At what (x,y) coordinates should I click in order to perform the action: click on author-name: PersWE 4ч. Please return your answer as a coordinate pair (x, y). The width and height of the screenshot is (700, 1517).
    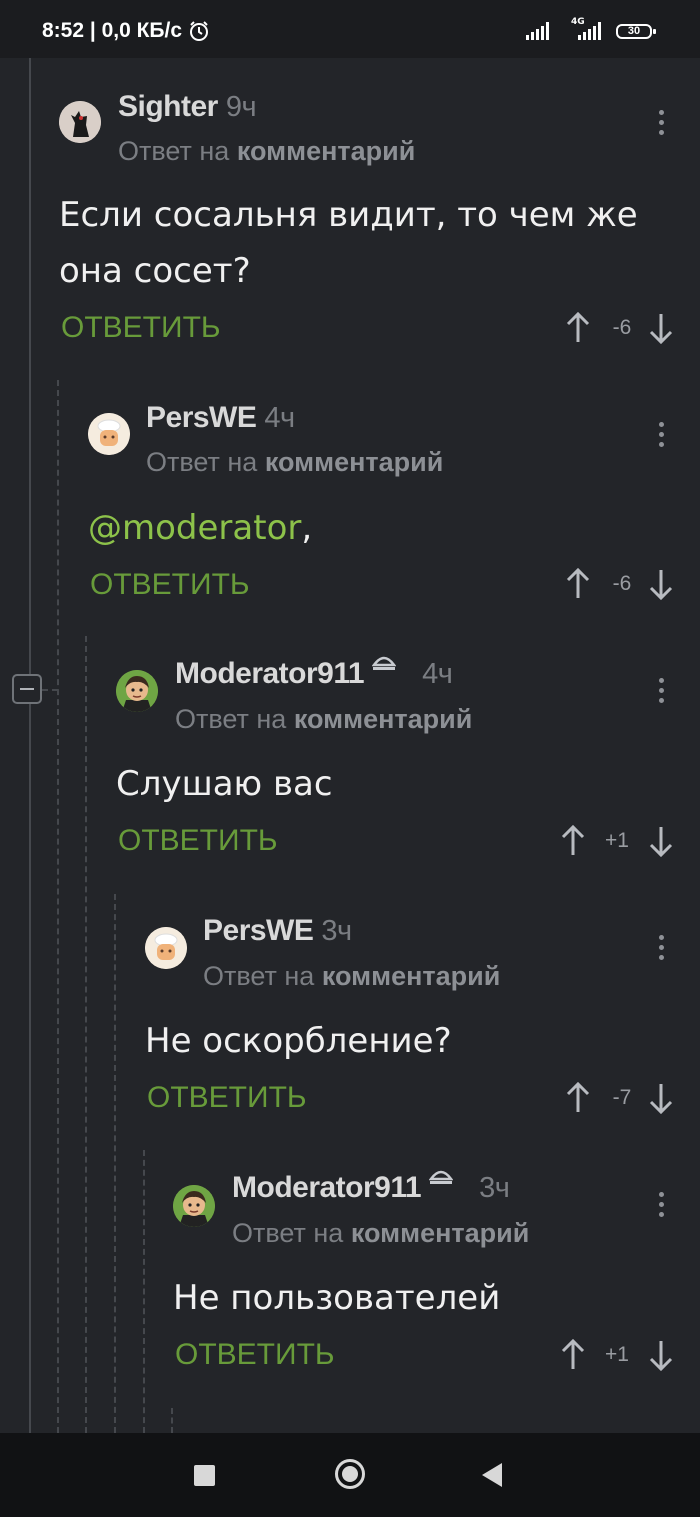
    Looking at the image, I should click on (220, 418).